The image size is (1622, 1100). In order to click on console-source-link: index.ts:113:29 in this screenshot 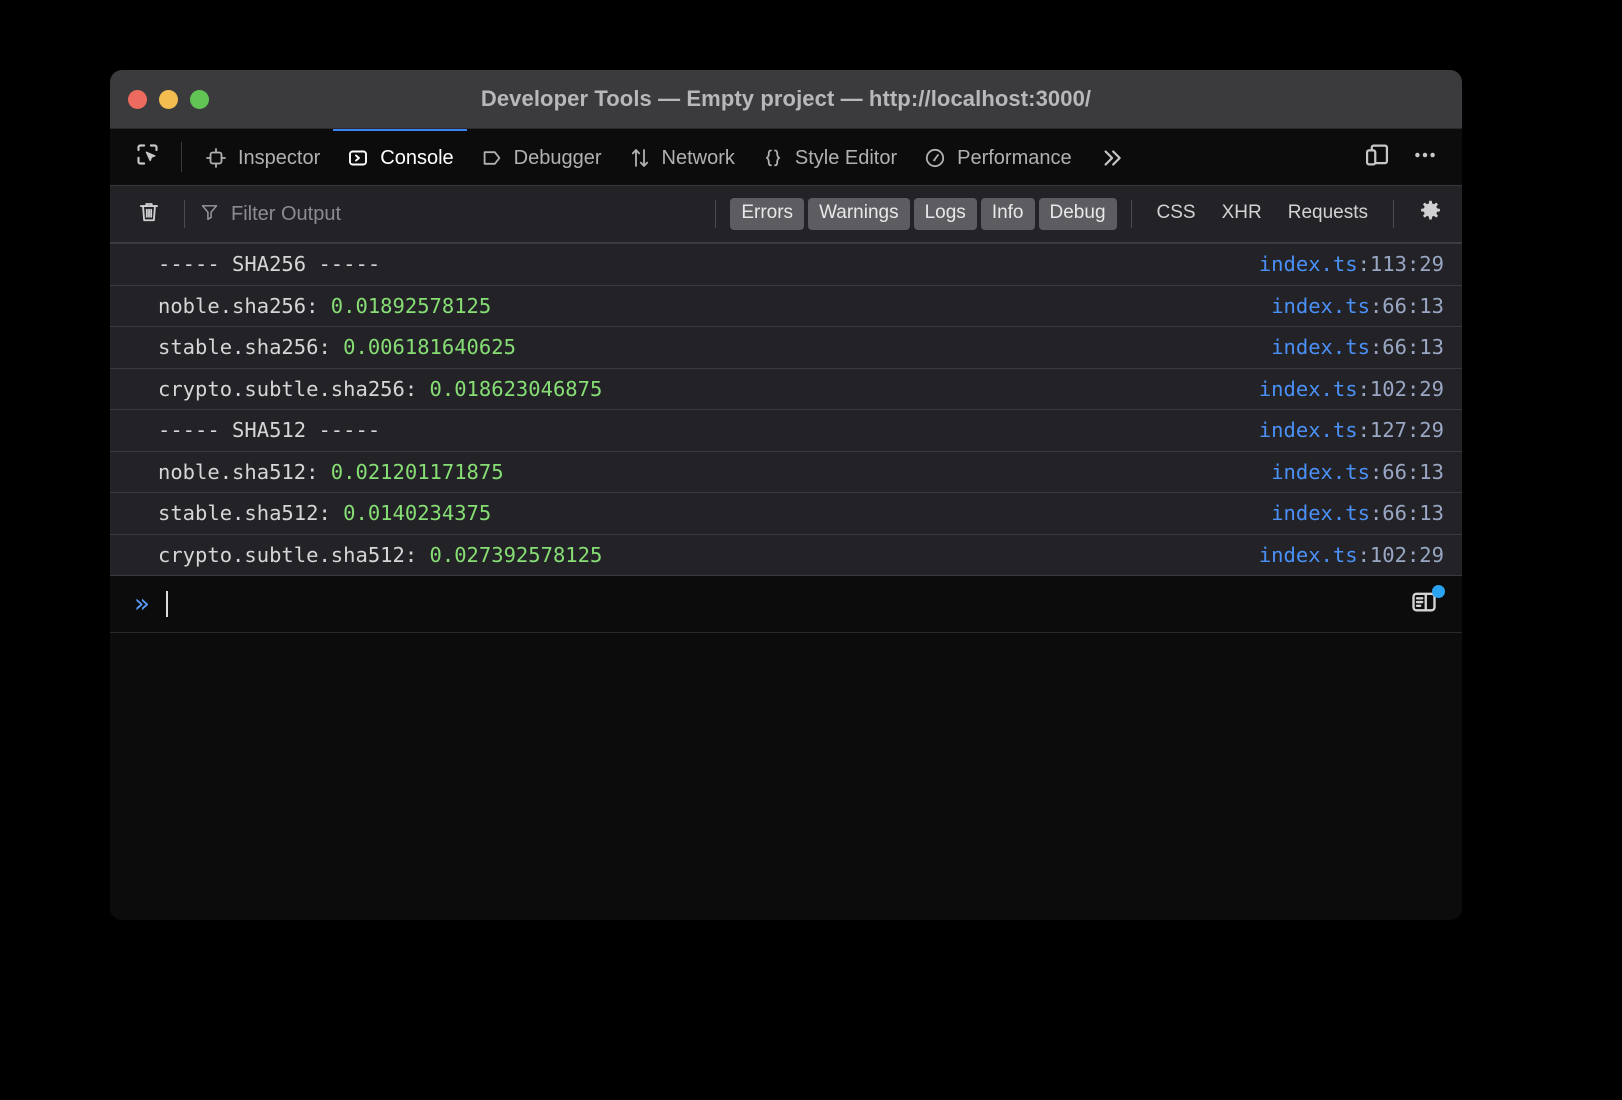, I will do `click(1351, 264)`.